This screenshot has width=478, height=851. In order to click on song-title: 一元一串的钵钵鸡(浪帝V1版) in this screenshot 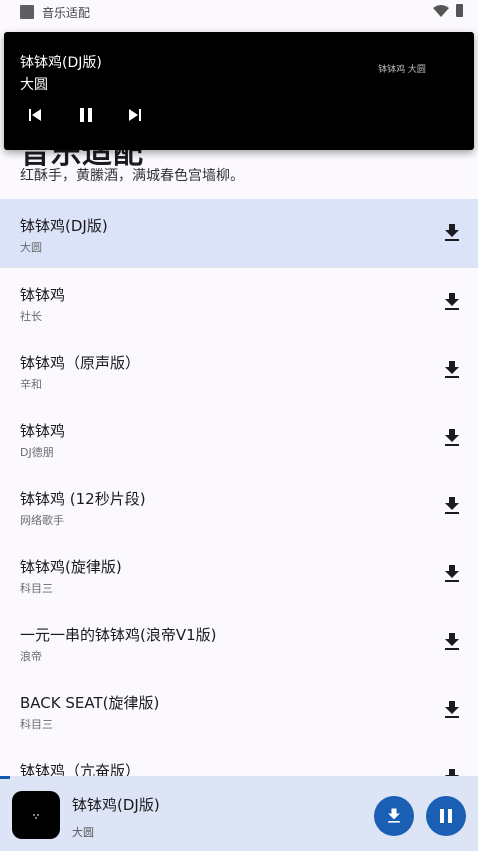, I will do `click(118, 635)`.